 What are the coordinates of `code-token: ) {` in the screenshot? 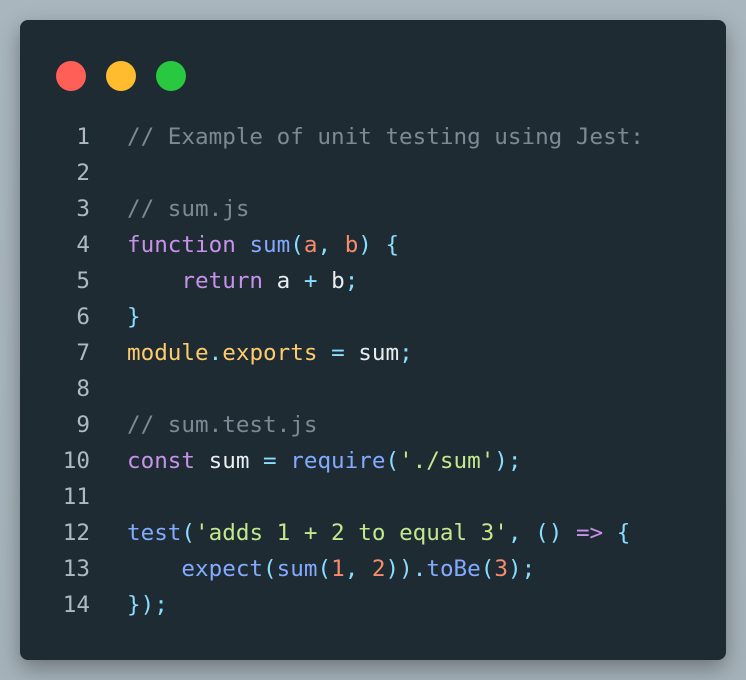 It's located at (379, 245).